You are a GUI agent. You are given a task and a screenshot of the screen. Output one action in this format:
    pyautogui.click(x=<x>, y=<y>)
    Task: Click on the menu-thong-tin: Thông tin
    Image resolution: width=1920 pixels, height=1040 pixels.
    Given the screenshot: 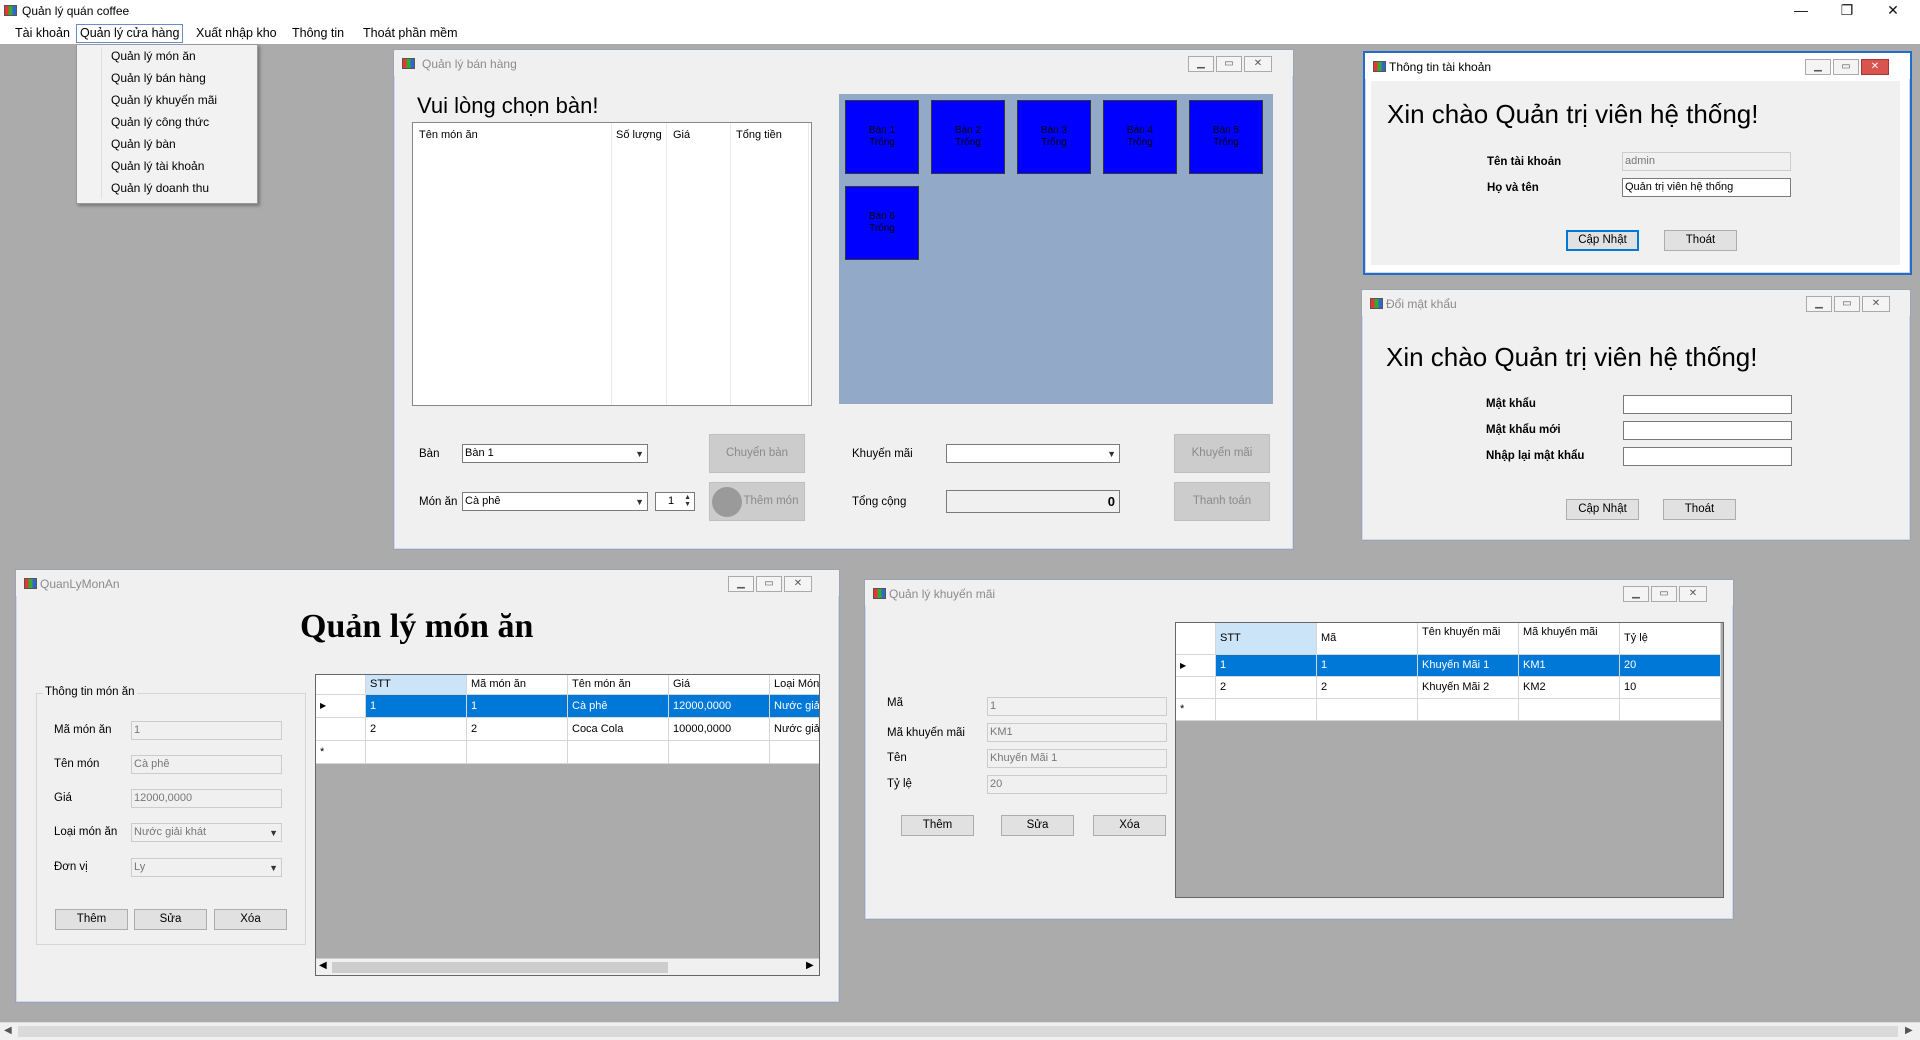 What is the action you would take?
    pyautogui.click(x=318, y=33)
    